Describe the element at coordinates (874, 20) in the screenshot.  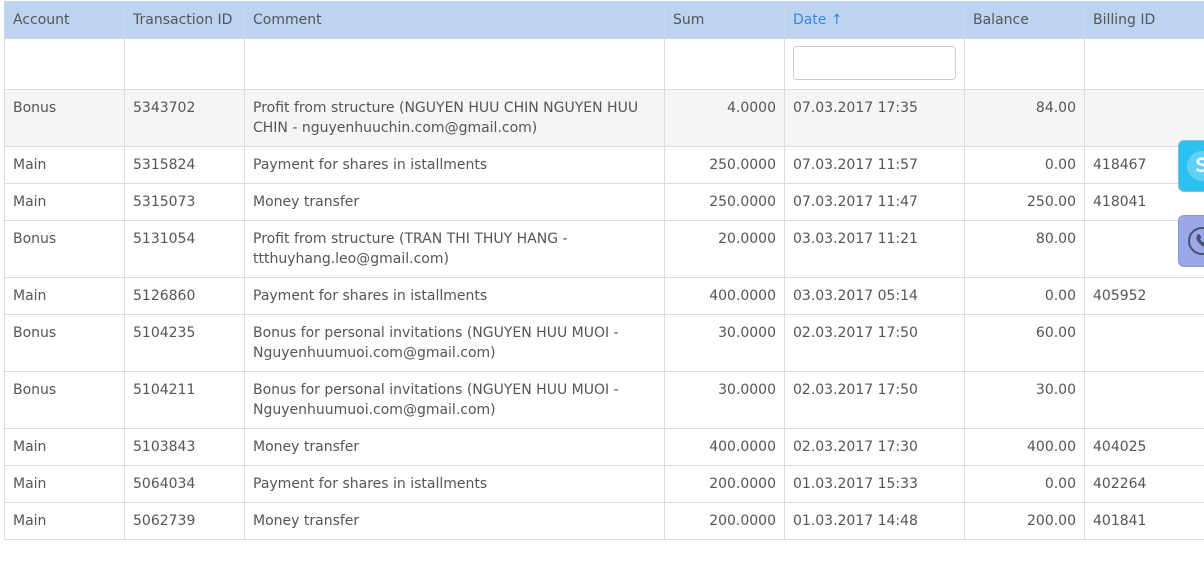
I see `column-header-date-sorted: Date ↑` at that location.